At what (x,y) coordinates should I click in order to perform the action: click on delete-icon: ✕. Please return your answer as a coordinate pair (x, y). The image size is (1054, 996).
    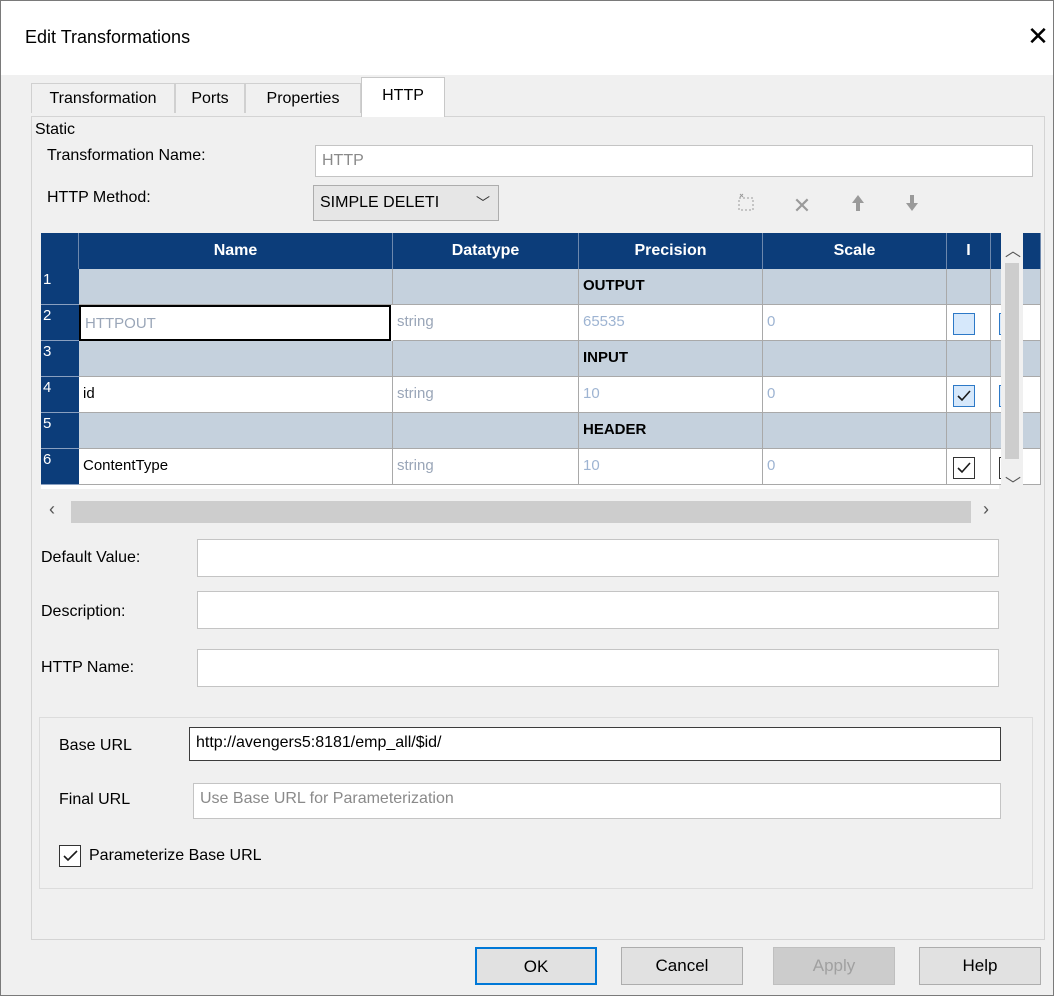
    Looking at the image, I should click on (802, 206).